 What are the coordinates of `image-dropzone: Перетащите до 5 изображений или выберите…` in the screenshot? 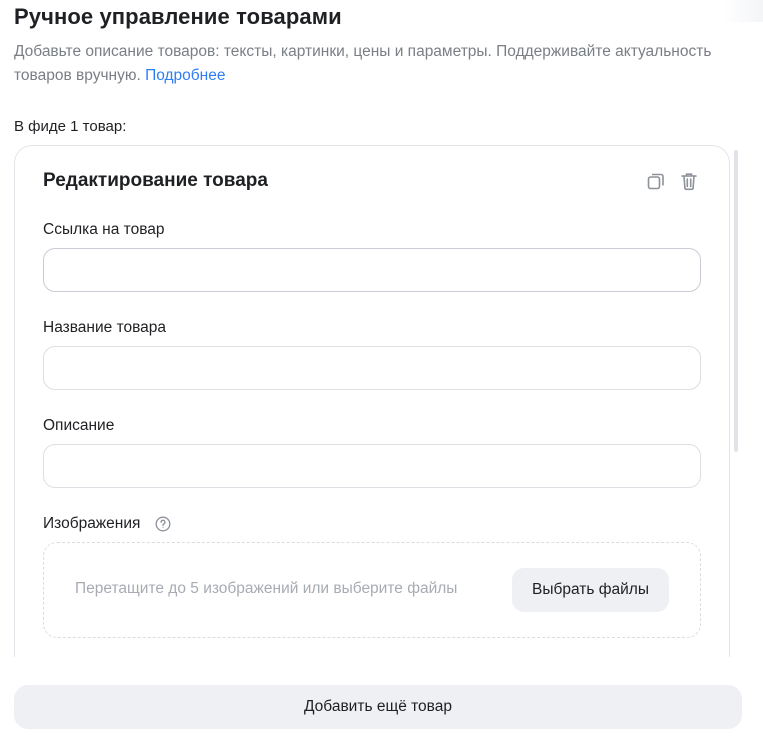 It's located at (372, 590).